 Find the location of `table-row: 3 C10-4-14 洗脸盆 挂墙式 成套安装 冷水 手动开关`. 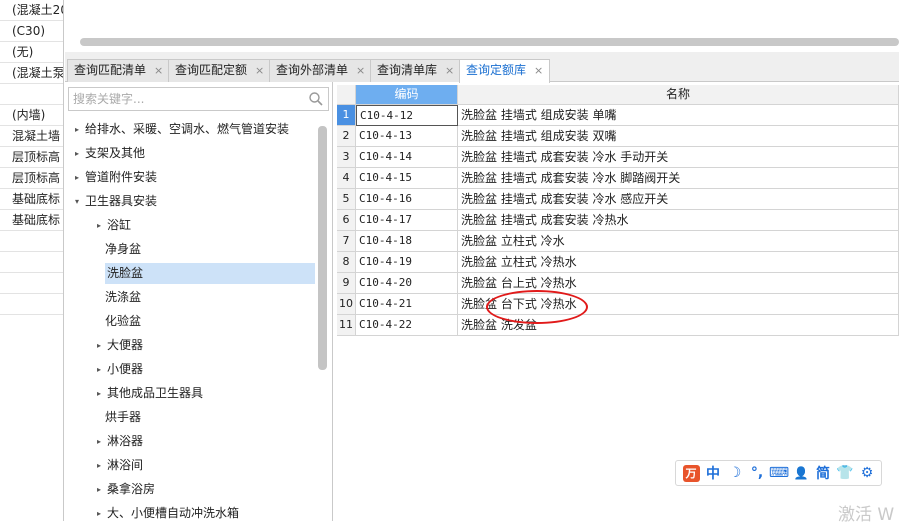

table-row: 3 C10-4-14 洗脸盆 挂墙式 成套安装 冷水 手动开关 is located at coordinates (618, 157).